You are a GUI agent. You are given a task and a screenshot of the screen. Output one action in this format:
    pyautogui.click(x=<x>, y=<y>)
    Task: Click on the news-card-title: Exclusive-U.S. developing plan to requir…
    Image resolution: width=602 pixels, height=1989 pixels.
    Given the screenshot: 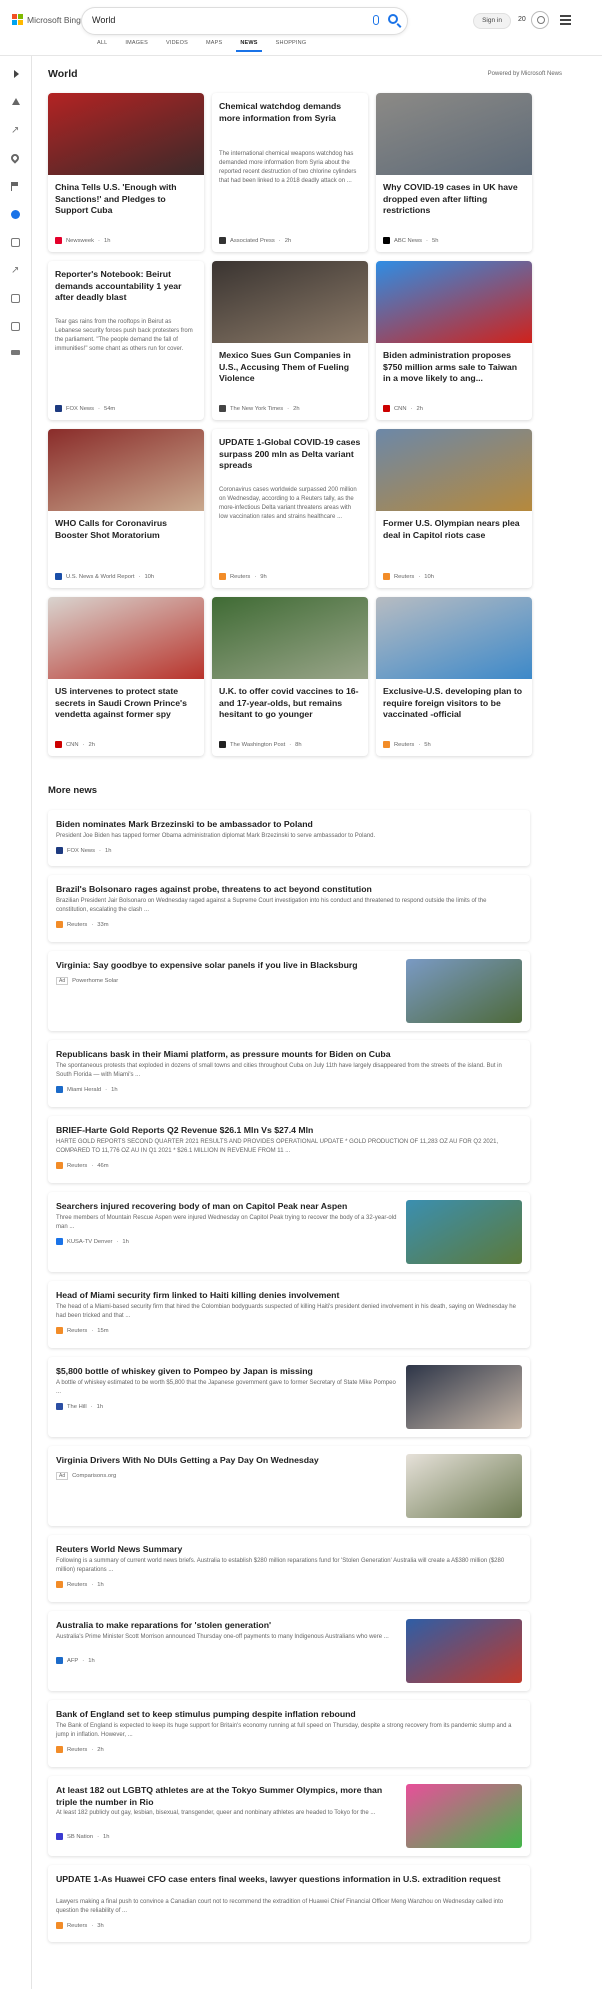 What is the action you would take?
    pyautogui.click(x=454, y=703)
    